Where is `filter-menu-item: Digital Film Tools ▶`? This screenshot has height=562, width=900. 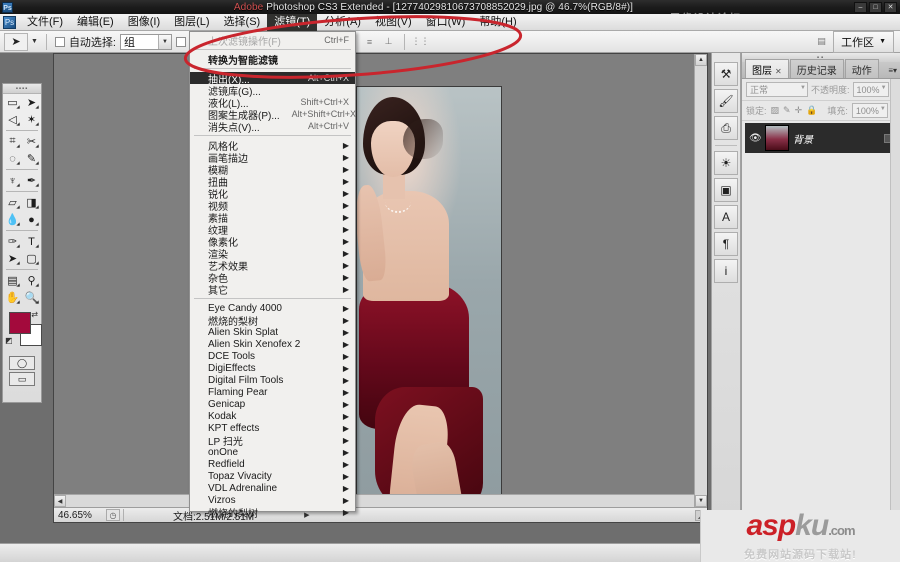
filter-menu-item: Digital Film Tools ▶ is located at coordinates (272, 380).